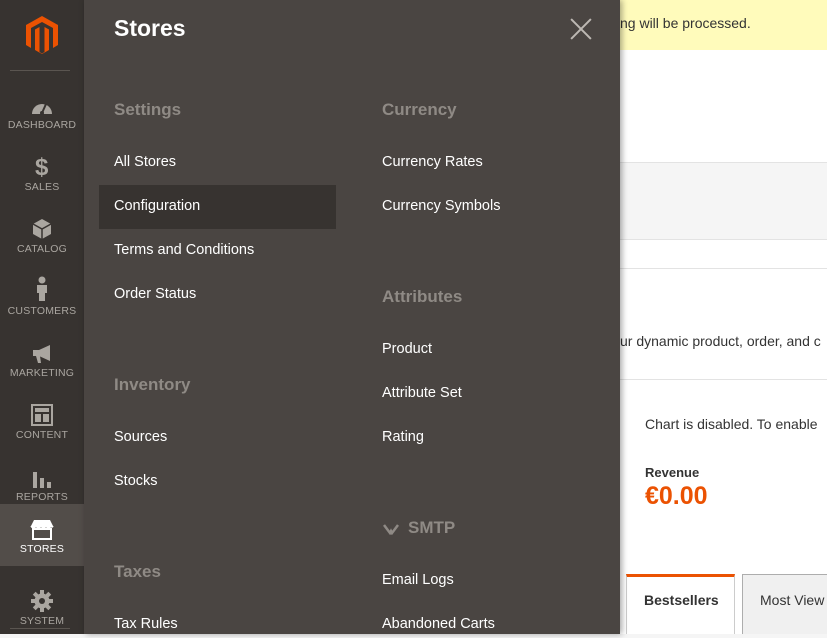 Image resolution: width=827 pixels, height=638 pixels. I want to click on store-icon, so click(42, 525).